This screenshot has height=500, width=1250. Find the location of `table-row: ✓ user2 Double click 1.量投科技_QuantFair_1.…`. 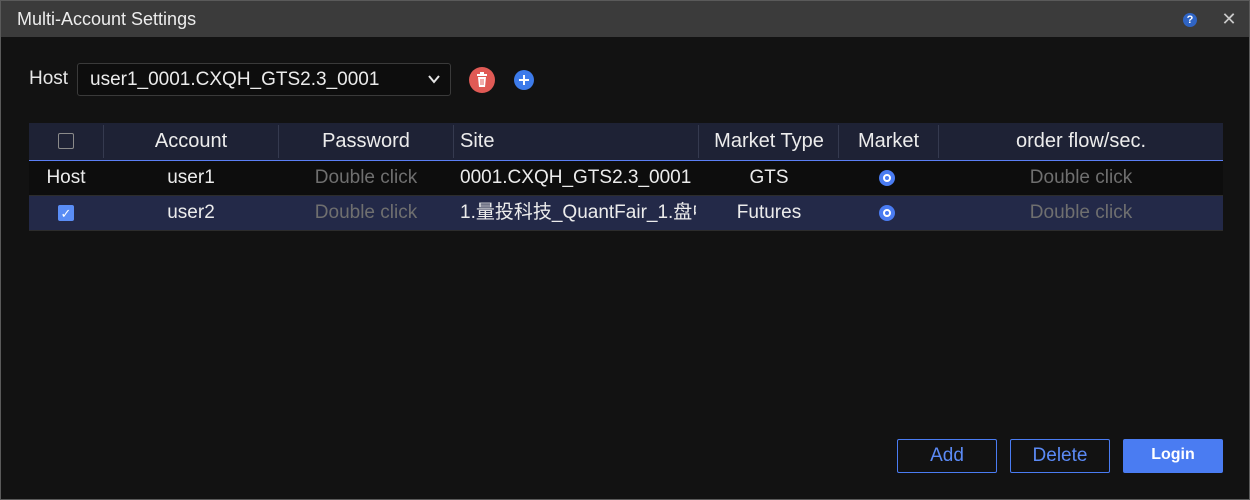

table-row: ✓ user2 Double click 1.量投科技_QuantFair_1.… is located at coordinates (626, 213).